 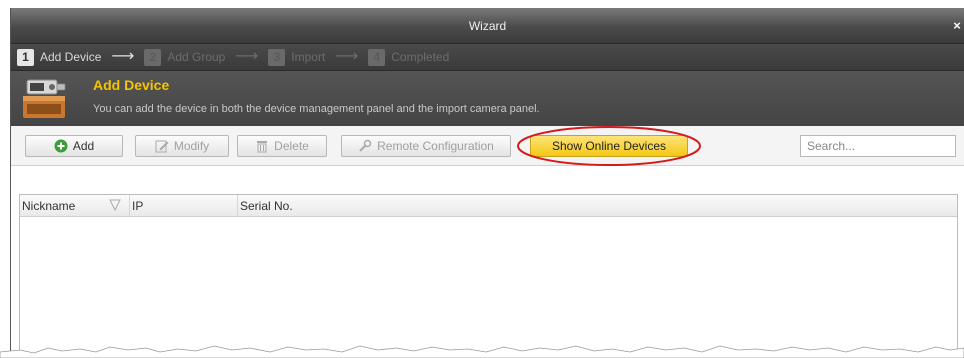 I want to click on add-button-label: Add, so click(x=83, y=146).